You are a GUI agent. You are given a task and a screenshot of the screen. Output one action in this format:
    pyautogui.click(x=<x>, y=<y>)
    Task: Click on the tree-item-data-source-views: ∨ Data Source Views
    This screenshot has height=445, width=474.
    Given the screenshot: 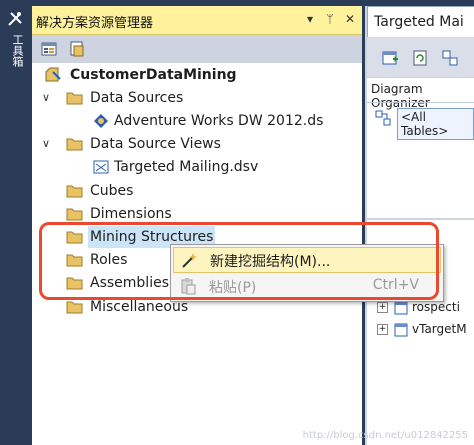 What is the action you would take?
    pyautogui.click(x=190, y=144)
    